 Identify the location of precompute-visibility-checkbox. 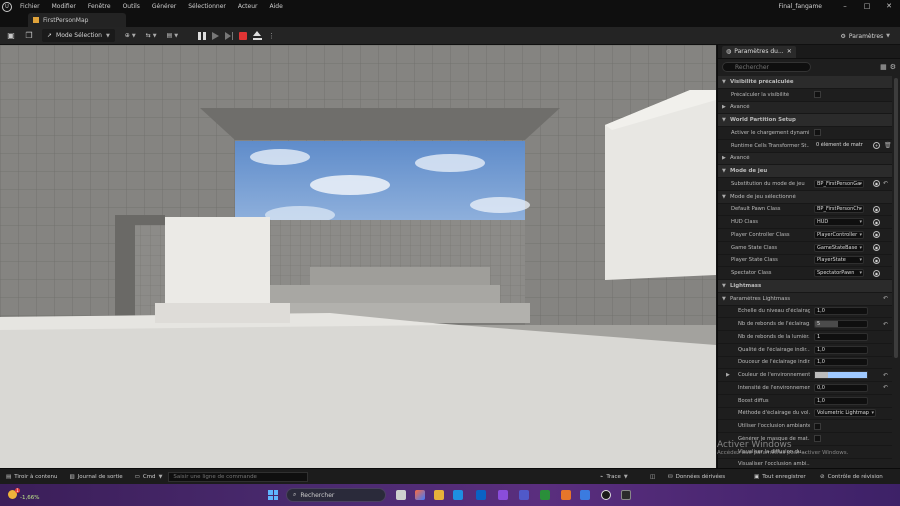
(817, 95).